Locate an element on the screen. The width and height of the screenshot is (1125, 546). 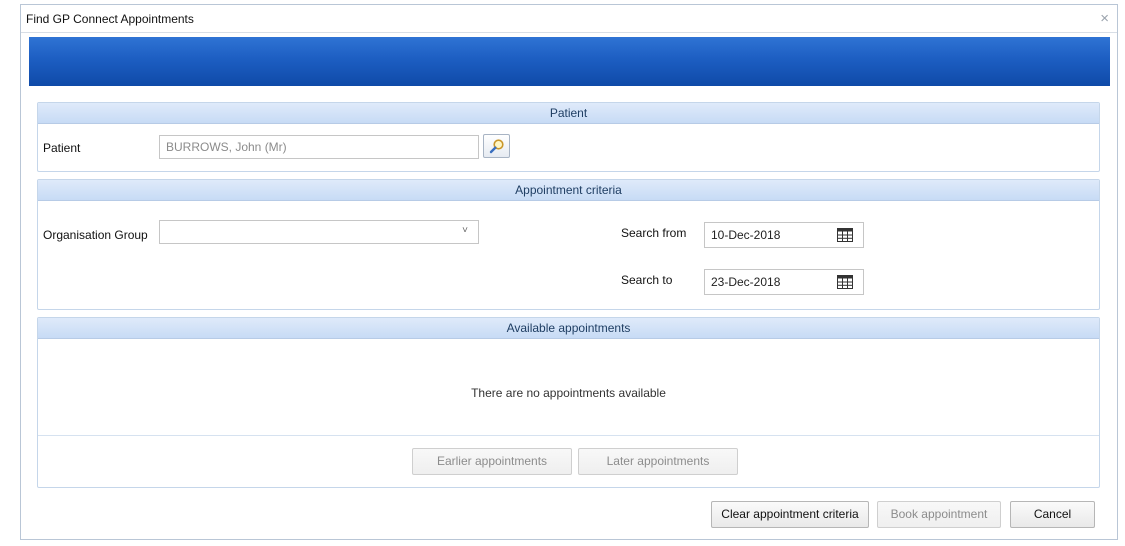
header-banner is located at coordinates (569, 61).